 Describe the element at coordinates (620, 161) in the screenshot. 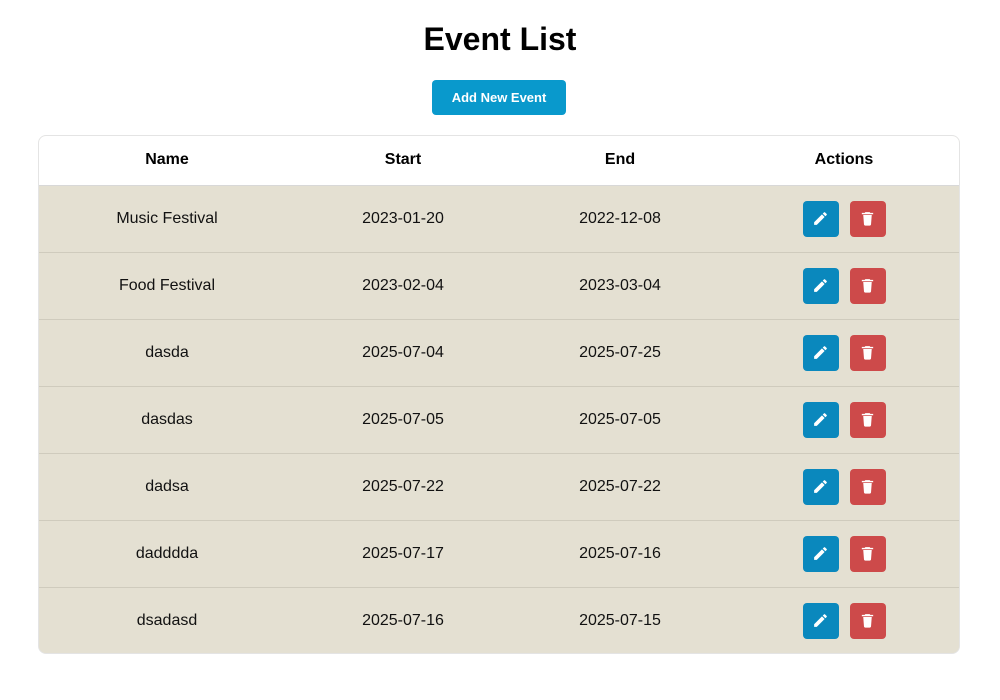

I see `column-header-end: End` at that location.